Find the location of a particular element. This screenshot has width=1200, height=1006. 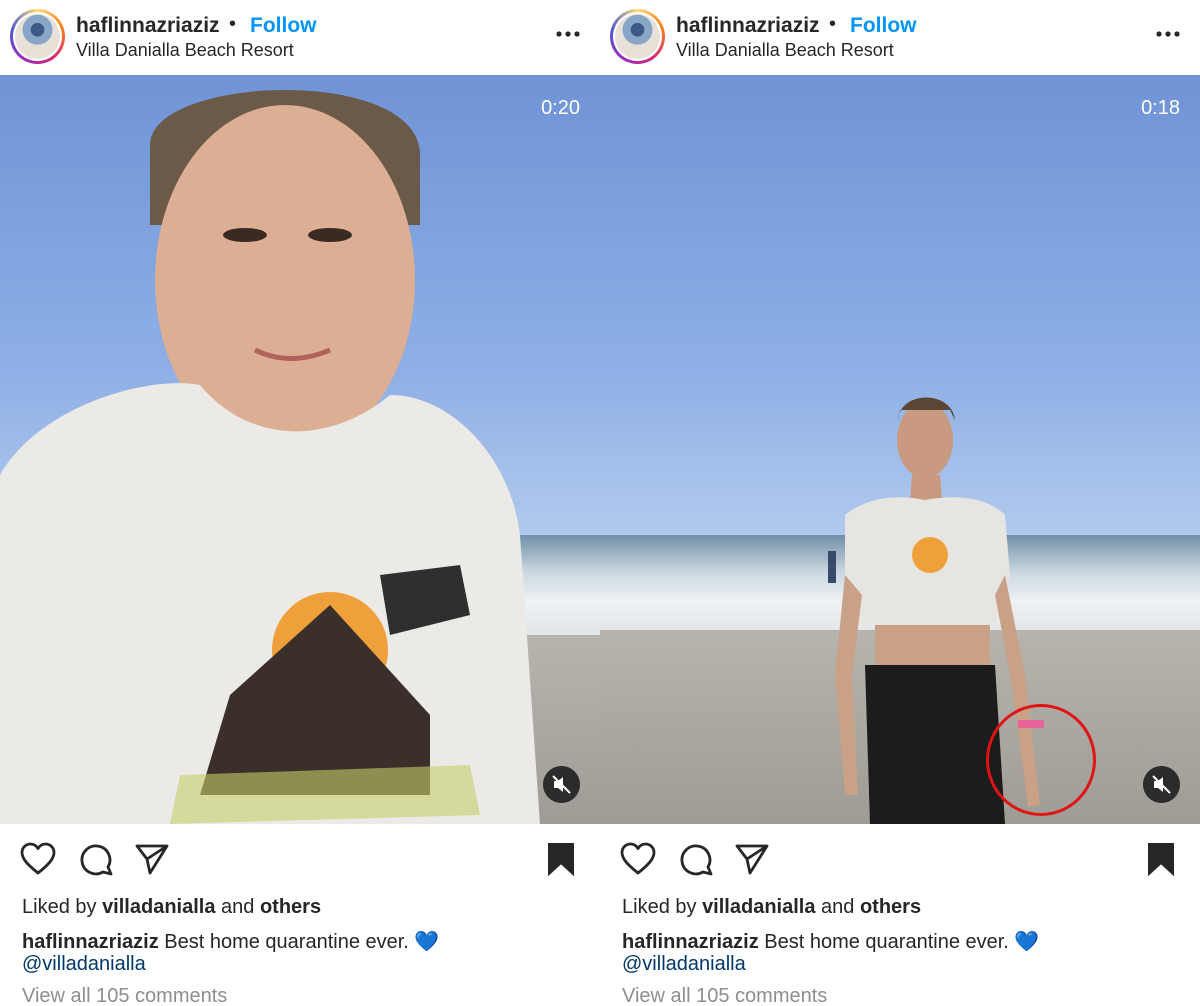

person-standing is located at coordinates (936, 610).